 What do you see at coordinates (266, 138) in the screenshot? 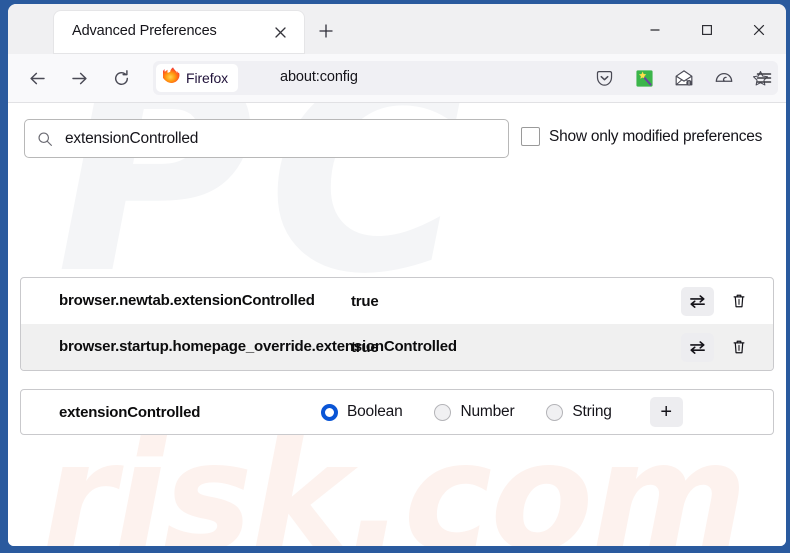
I see `search-input: extensionControlled` at bounding box center [266, 138].